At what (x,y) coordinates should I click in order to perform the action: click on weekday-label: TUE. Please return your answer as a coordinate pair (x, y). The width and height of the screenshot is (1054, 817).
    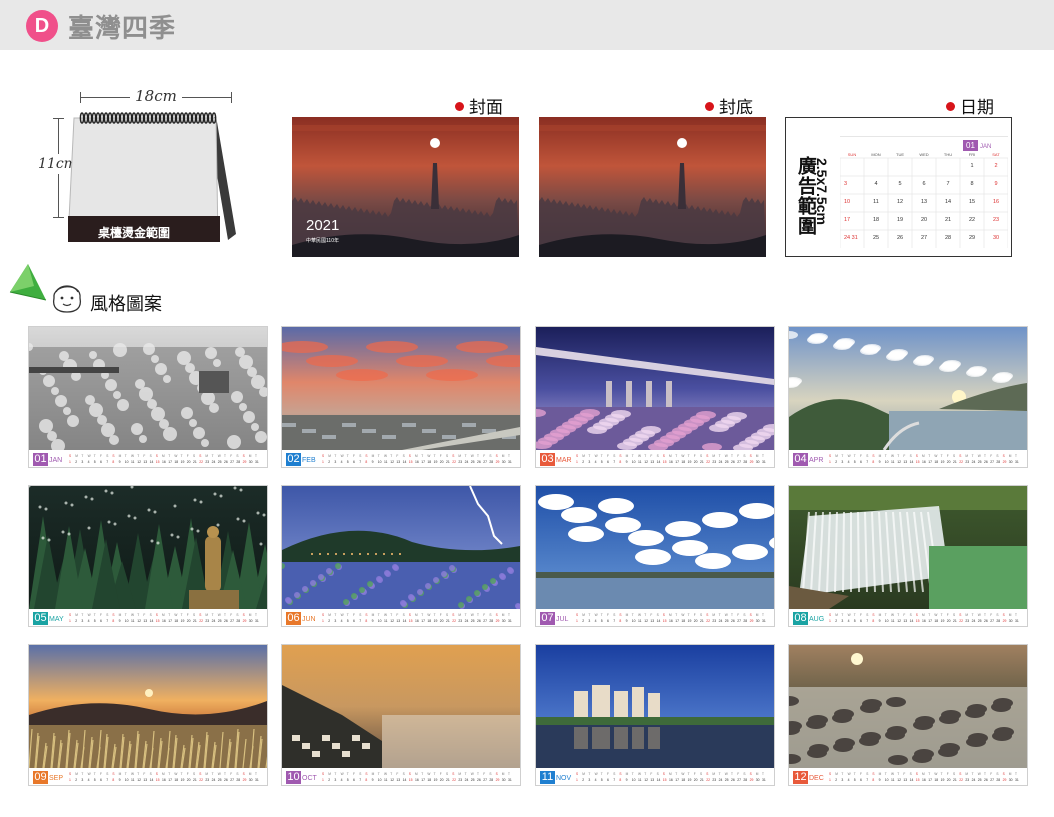
    Looking at the image, I should click on (900, 154).